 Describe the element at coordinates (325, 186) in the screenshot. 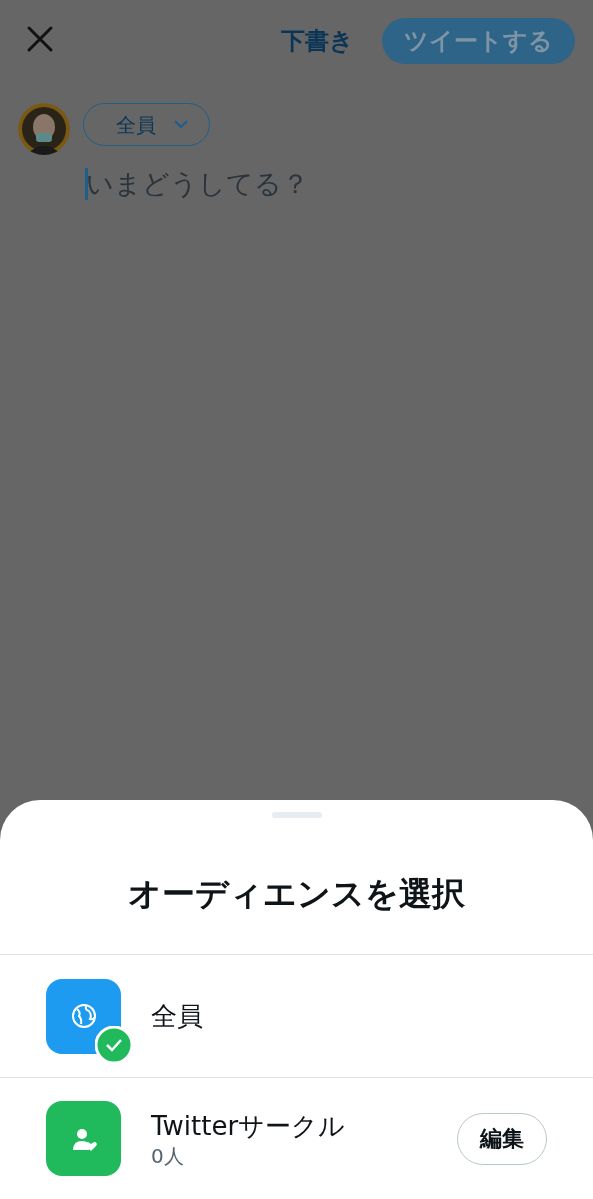

I see `tweet-input-field: いまどうしてる？` at that location.